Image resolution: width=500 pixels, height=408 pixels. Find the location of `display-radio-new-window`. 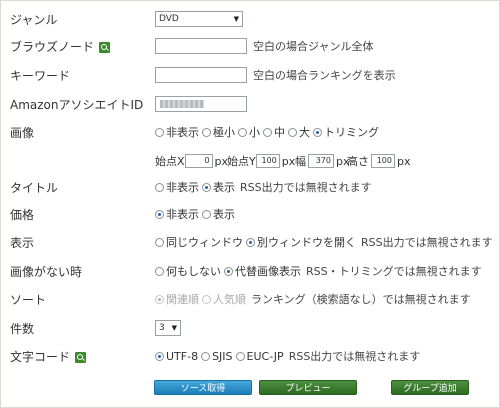

display-radio-new-window is located at coordinates (250, 242).